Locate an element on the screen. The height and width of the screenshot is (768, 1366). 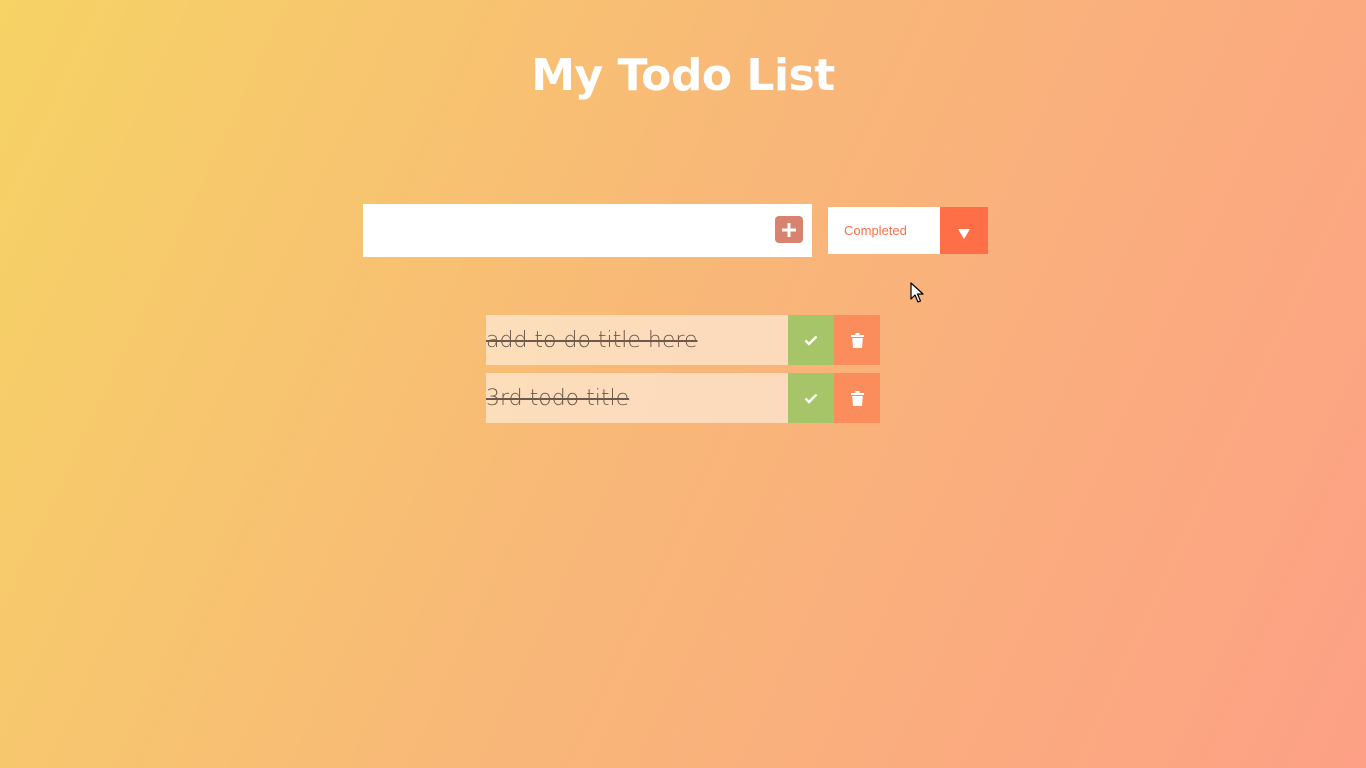
todo-title: add to do title here is located at coordinates (637, 340).